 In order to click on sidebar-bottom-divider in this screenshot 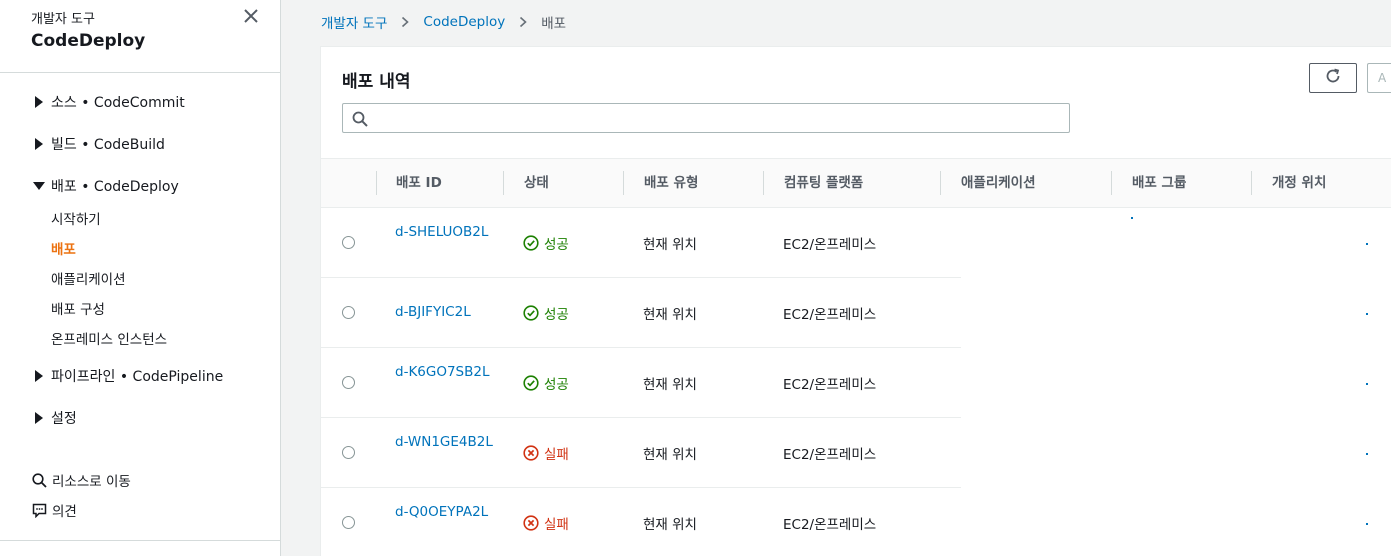, I will do `click(140, 540)`.